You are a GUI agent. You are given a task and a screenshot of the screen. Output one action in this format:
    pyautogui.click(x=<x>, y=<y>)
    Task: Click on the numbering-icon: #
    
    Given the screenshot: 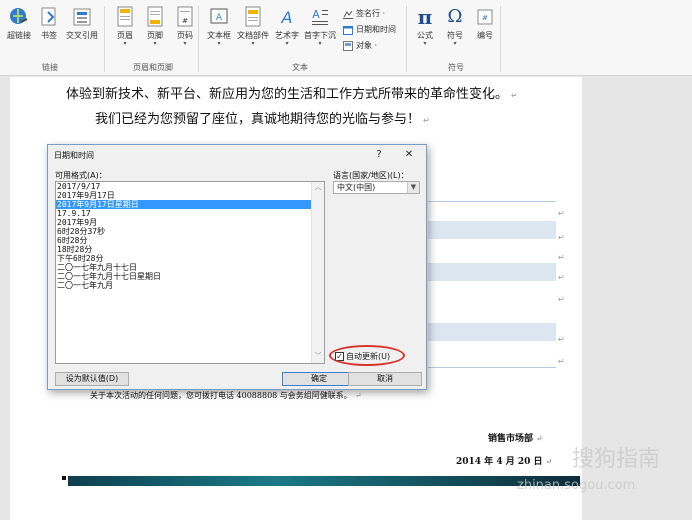 What is the action you would take?
    pyautogui.click(x=485, y=17)
    